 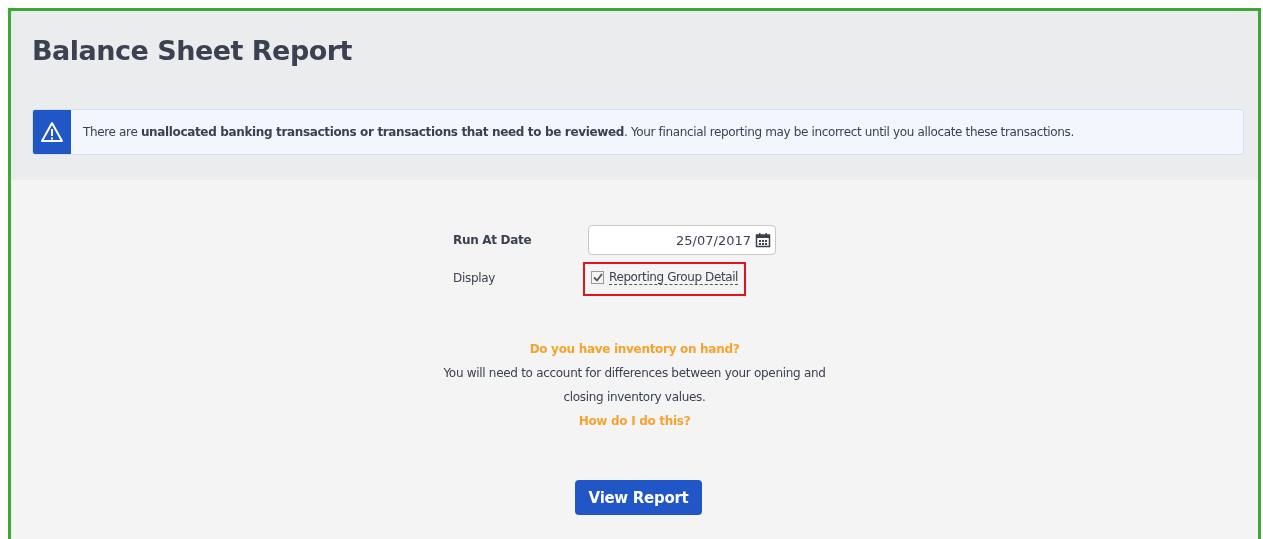 What do you see at coordinates (192, 50) in the screenshot?
I see `page-title: Balance Sheet Report` at bounding box center [192, 50].